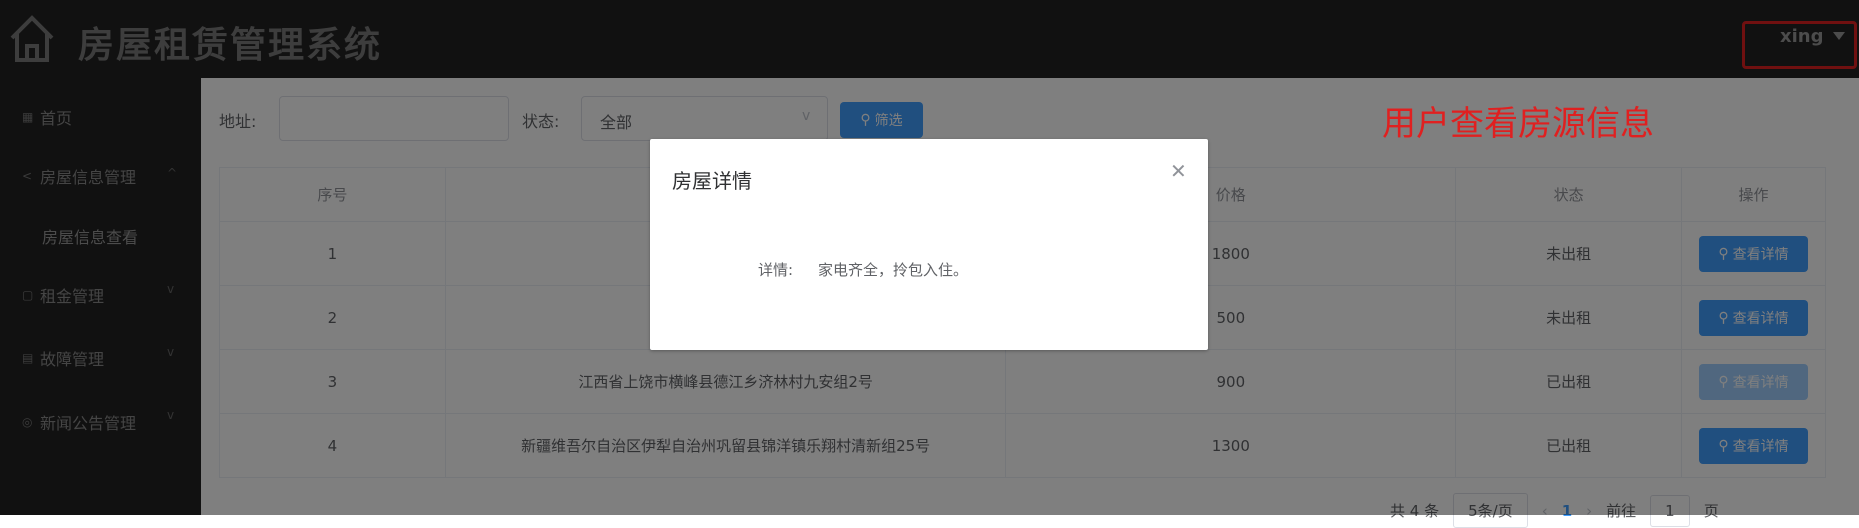 This screenshot has height=528, width=1859. Describe the element at coordinates (1518, 124) in the screenshot. I see `annotation-text: 用户查看房源信息` at that location.